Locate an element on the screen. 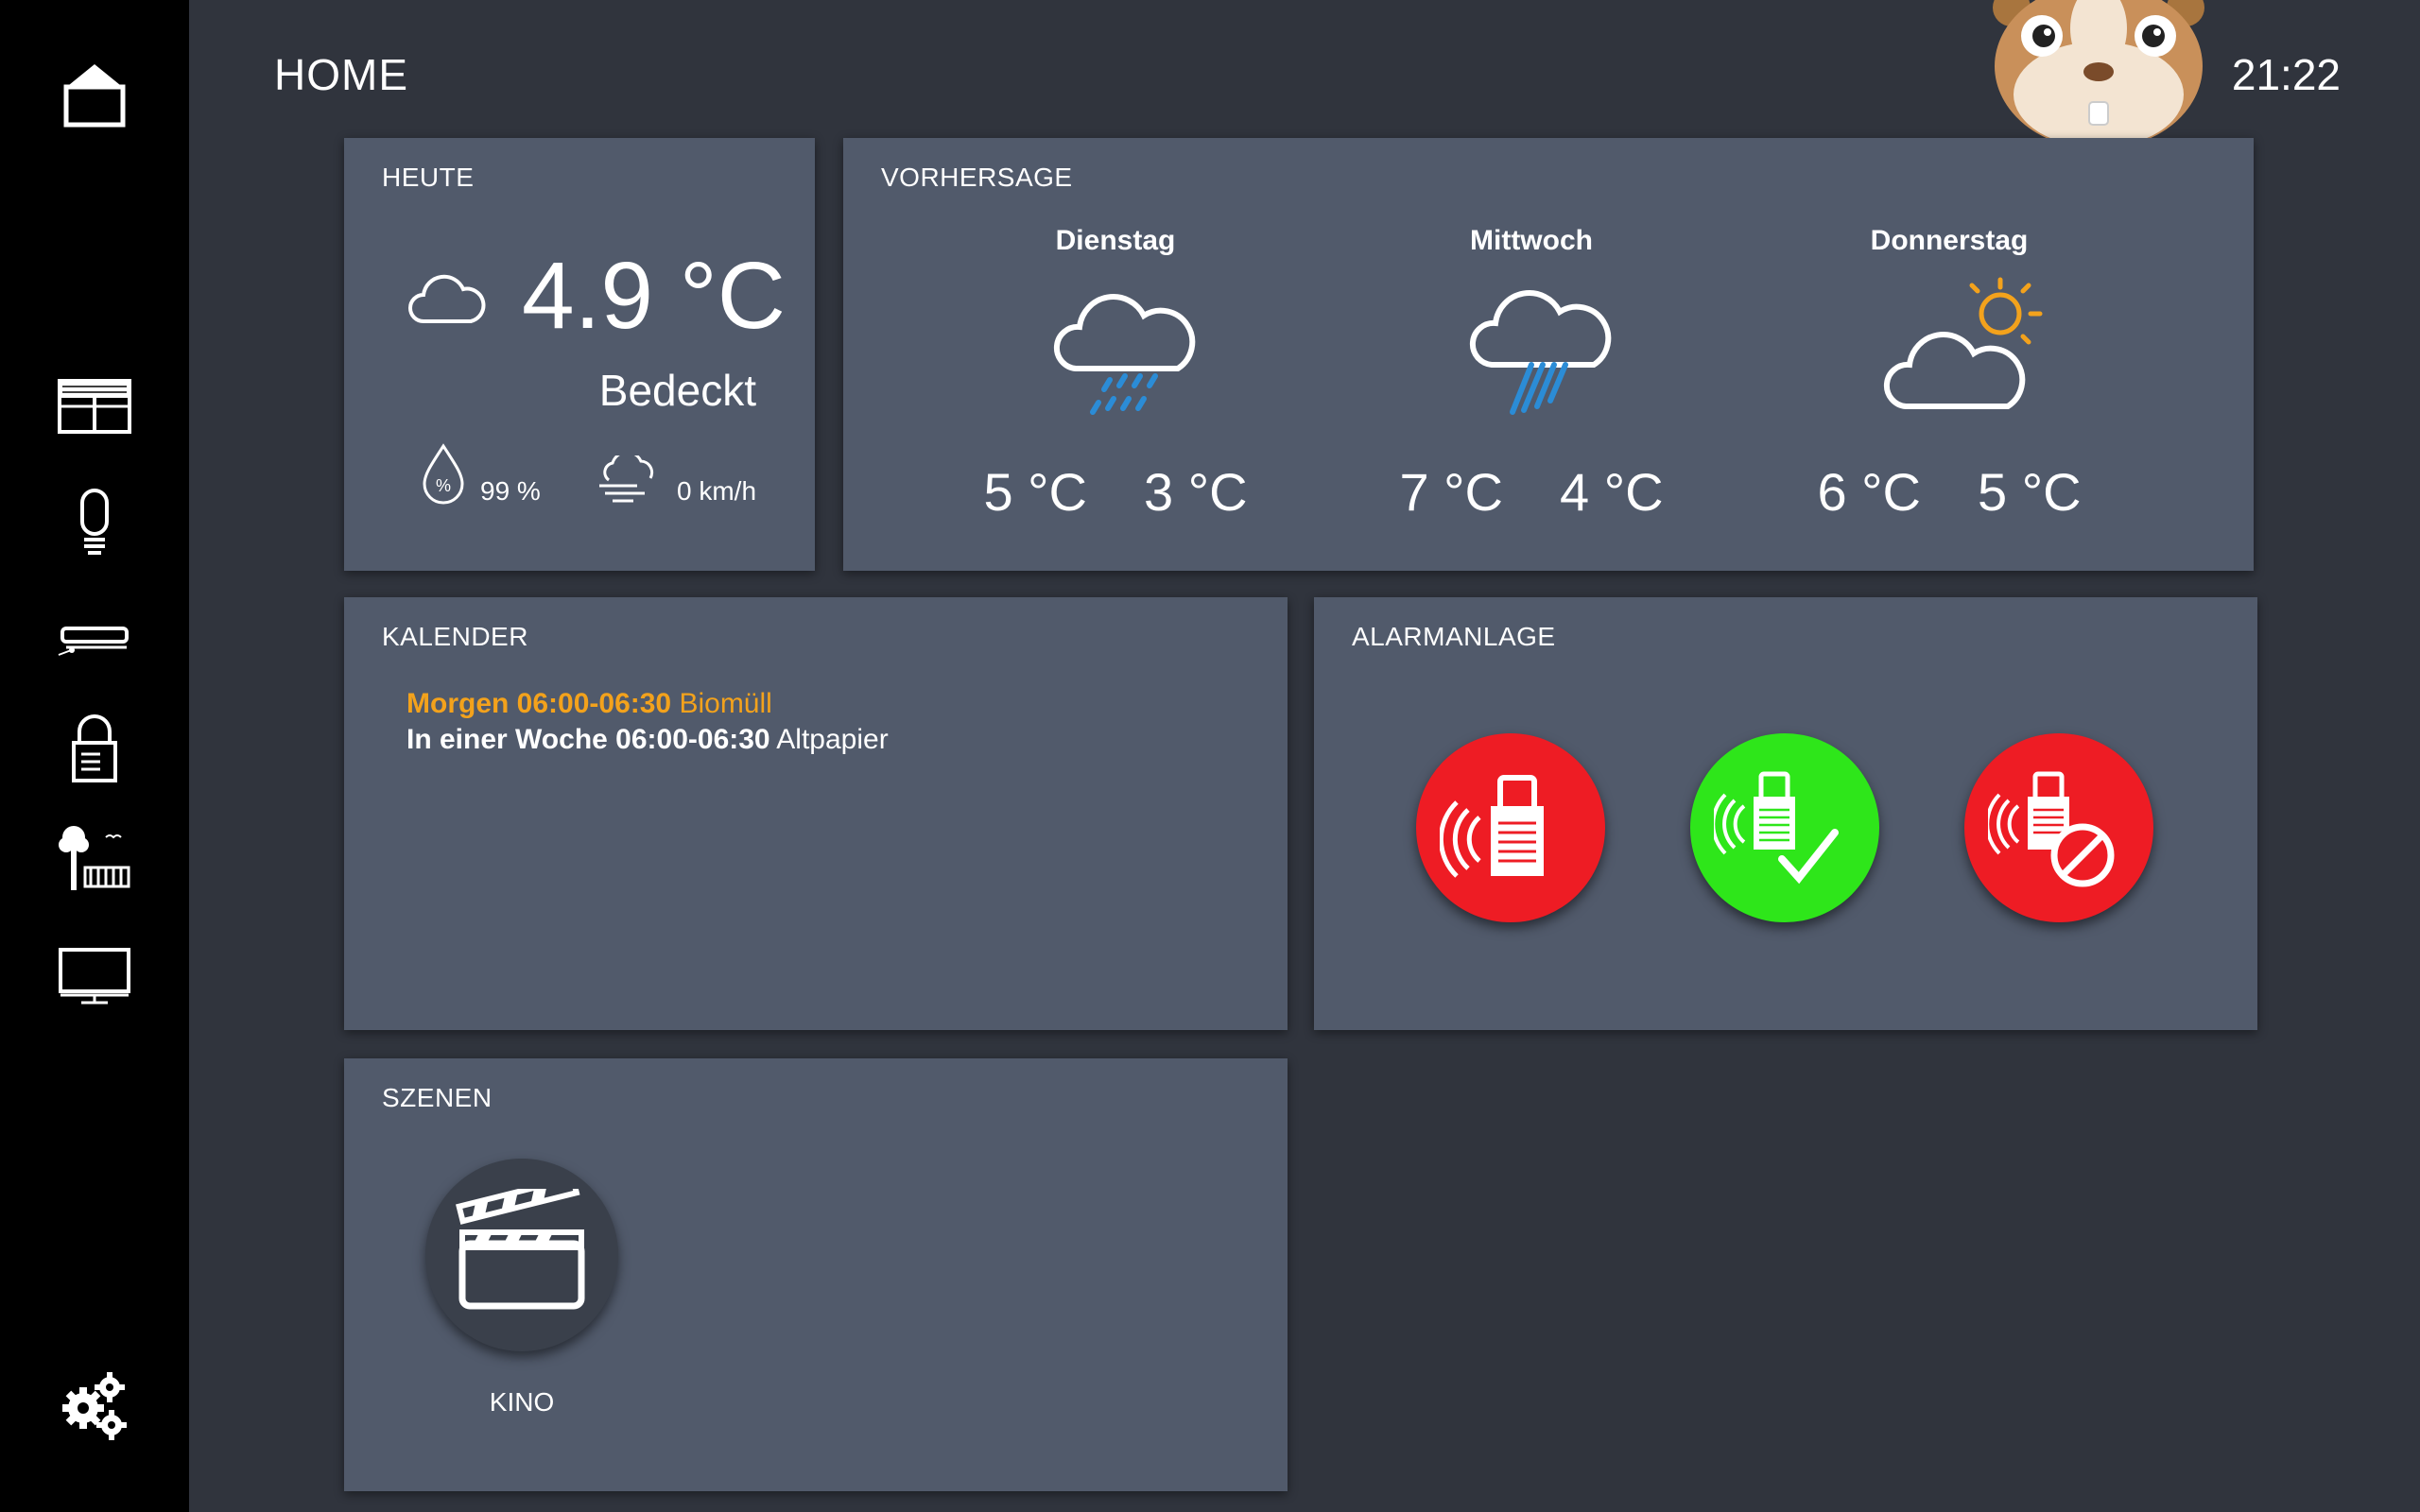 This screenshot has height=1512, width=2420. calendar-entry-time: Morgen 06:00-06:30 is located at coordinates (539, 703).